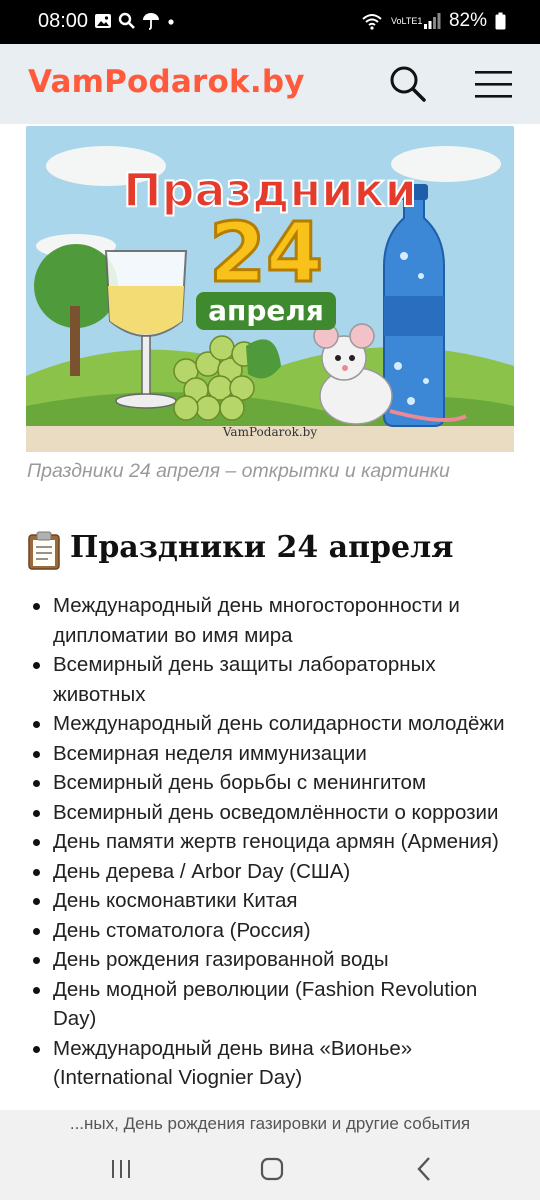  I want to click on site-header: VamPodarok.by, so click(270, 84).